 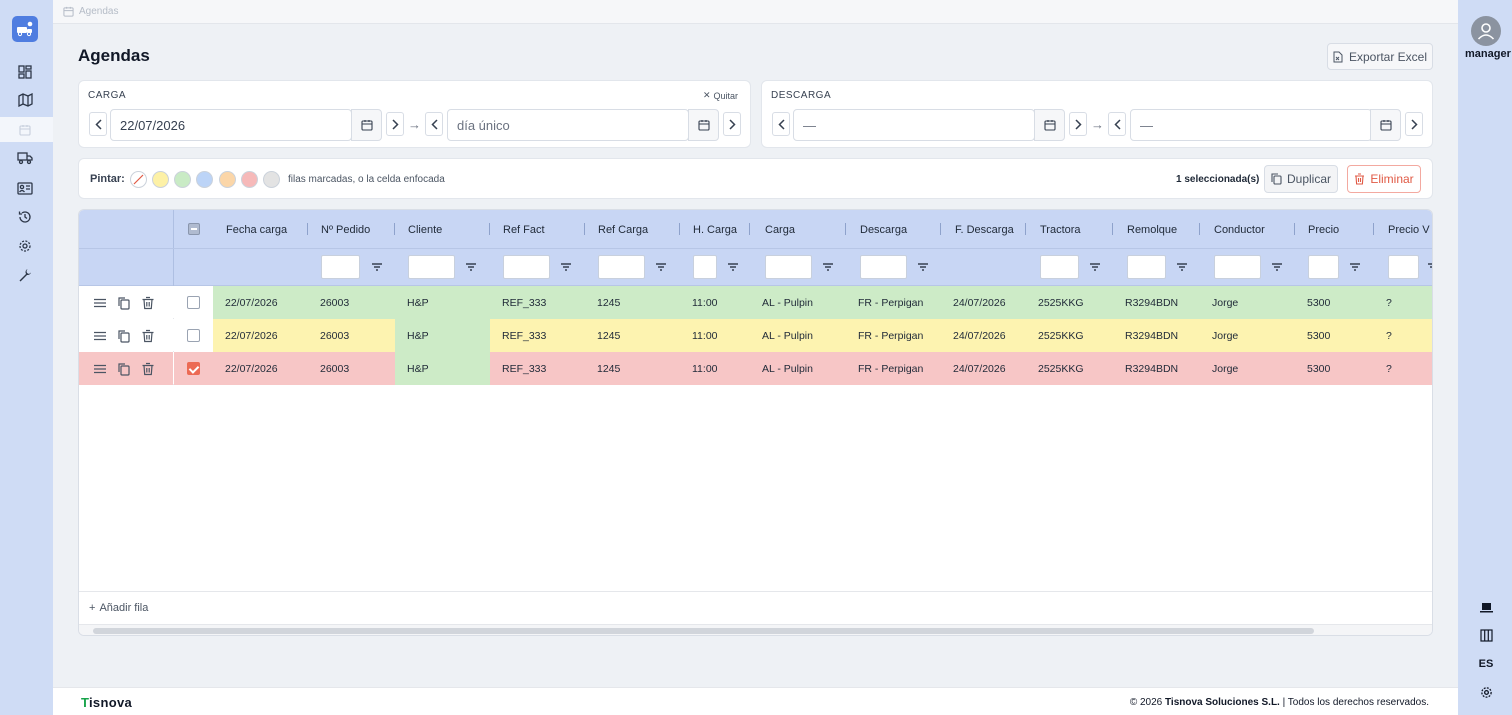 I want to click on column-header: Tractora, so click(x=1060, y=230).